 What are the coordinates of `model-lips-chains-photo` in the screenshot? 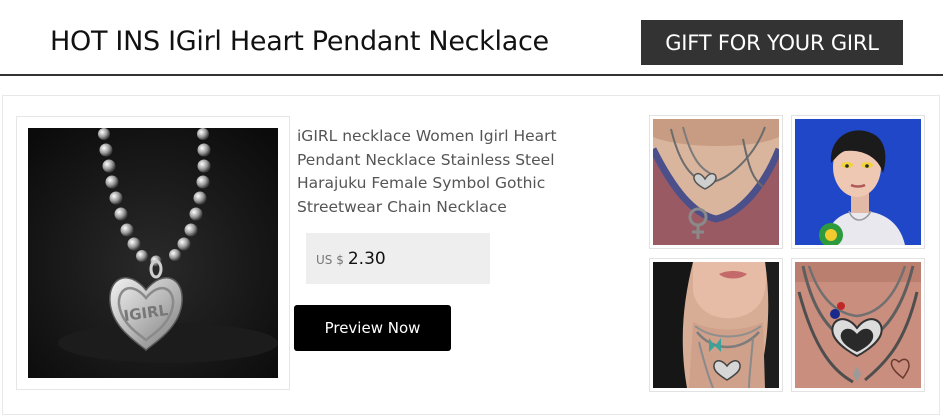 It's located at (716, 325).